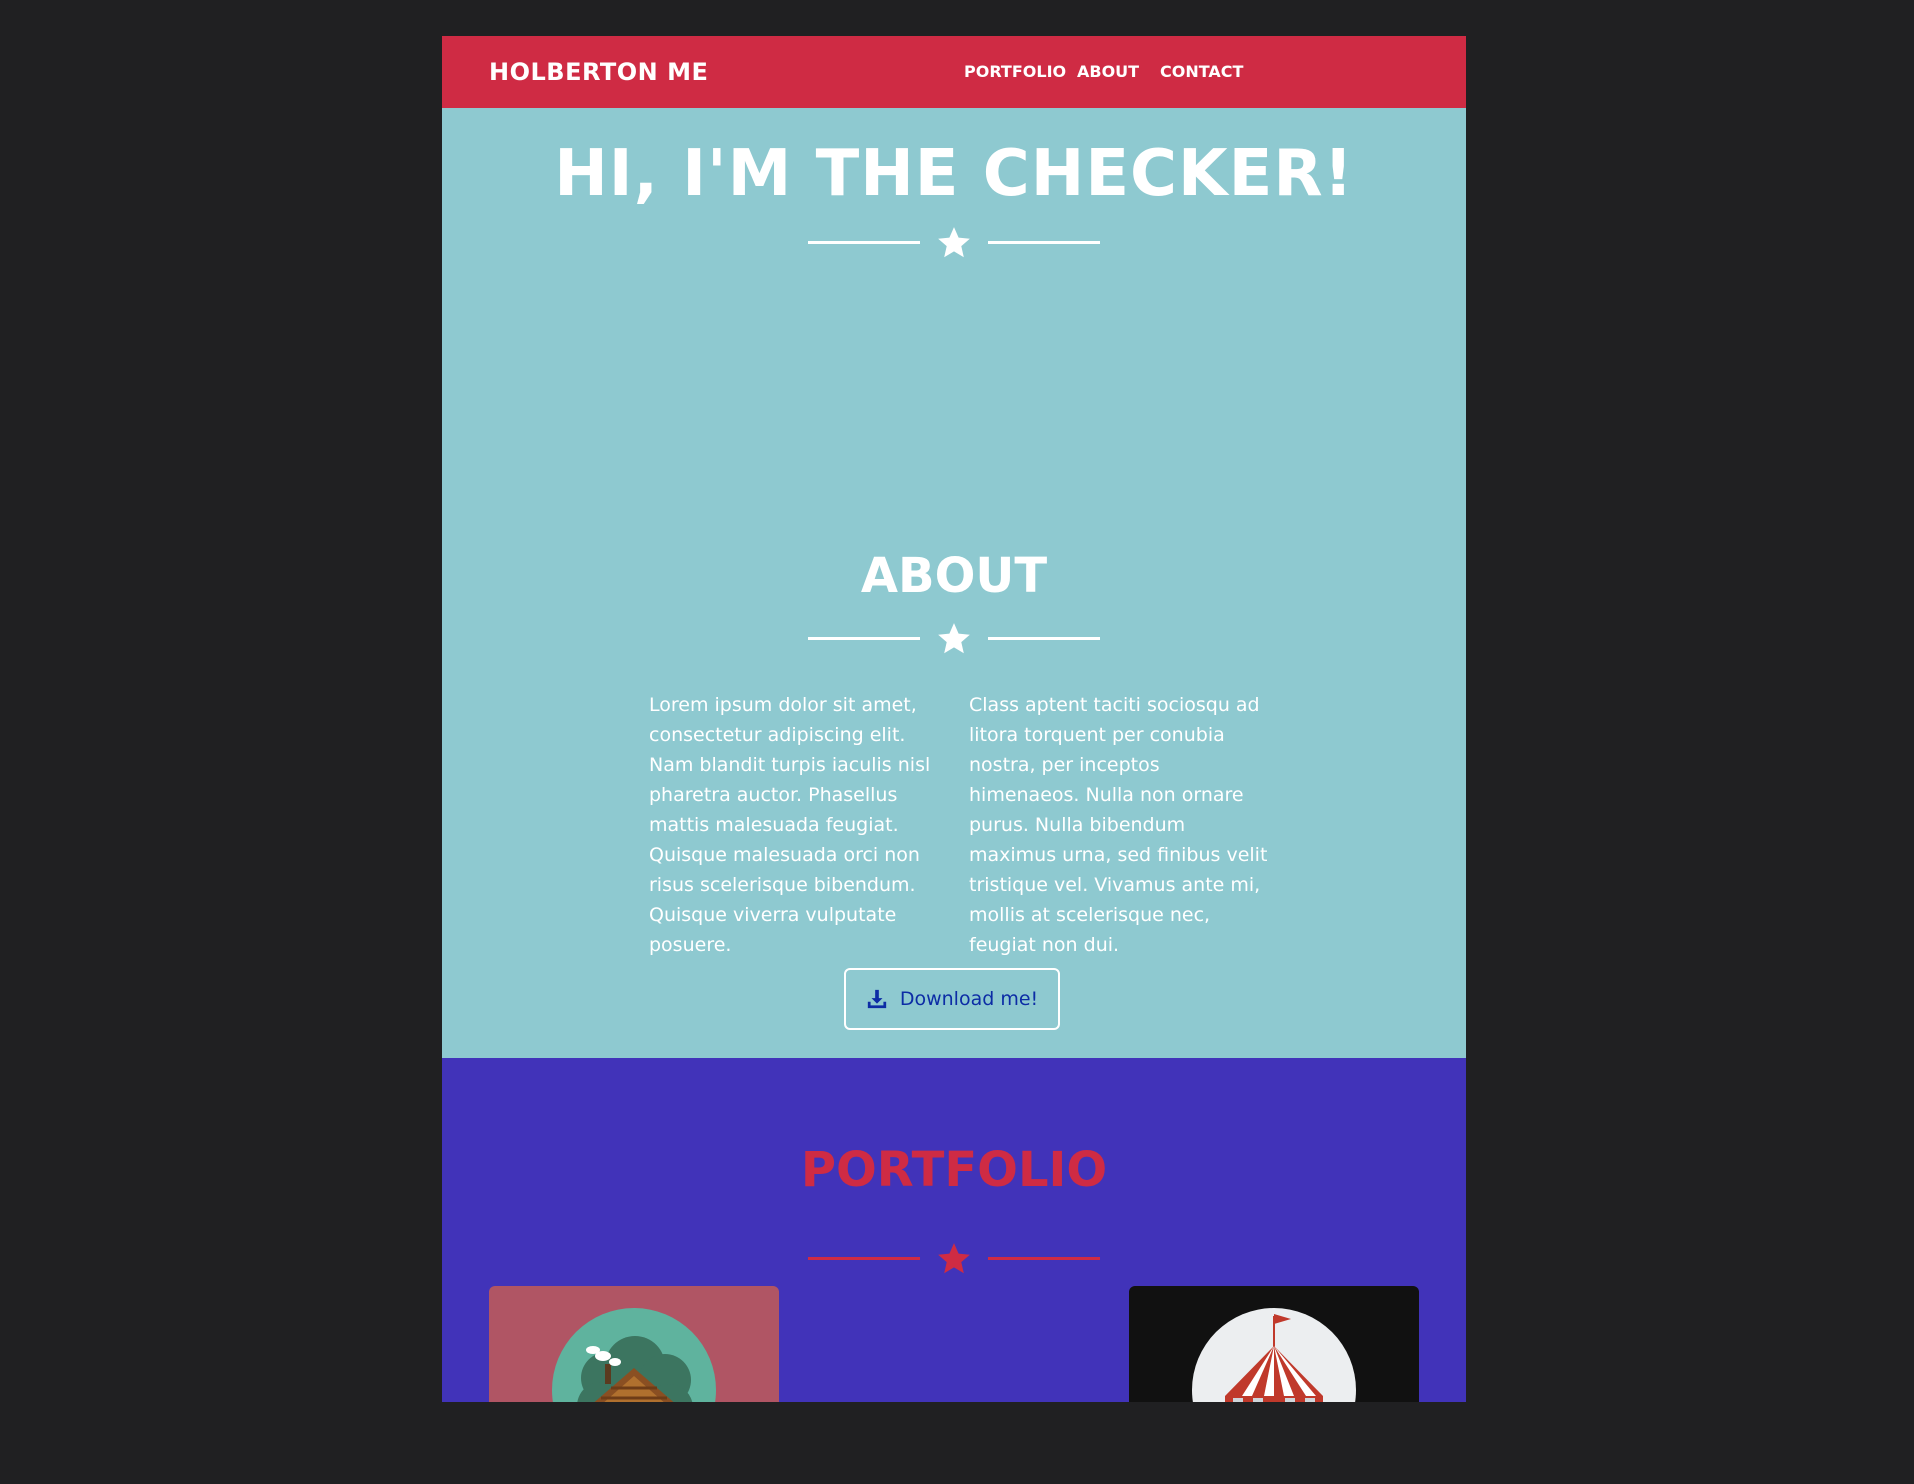 This screenshot has width=1914, height=1484. I want to click on cabin-icon, so click(634, 1355).